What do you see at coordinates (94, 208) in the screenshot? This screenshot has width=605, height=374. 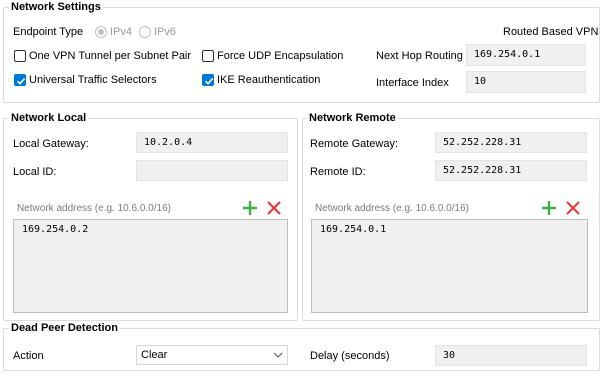 I see `local-address-input: Network address (e.g. 10.6.0.0/16)` at bounding box center [94, 208].